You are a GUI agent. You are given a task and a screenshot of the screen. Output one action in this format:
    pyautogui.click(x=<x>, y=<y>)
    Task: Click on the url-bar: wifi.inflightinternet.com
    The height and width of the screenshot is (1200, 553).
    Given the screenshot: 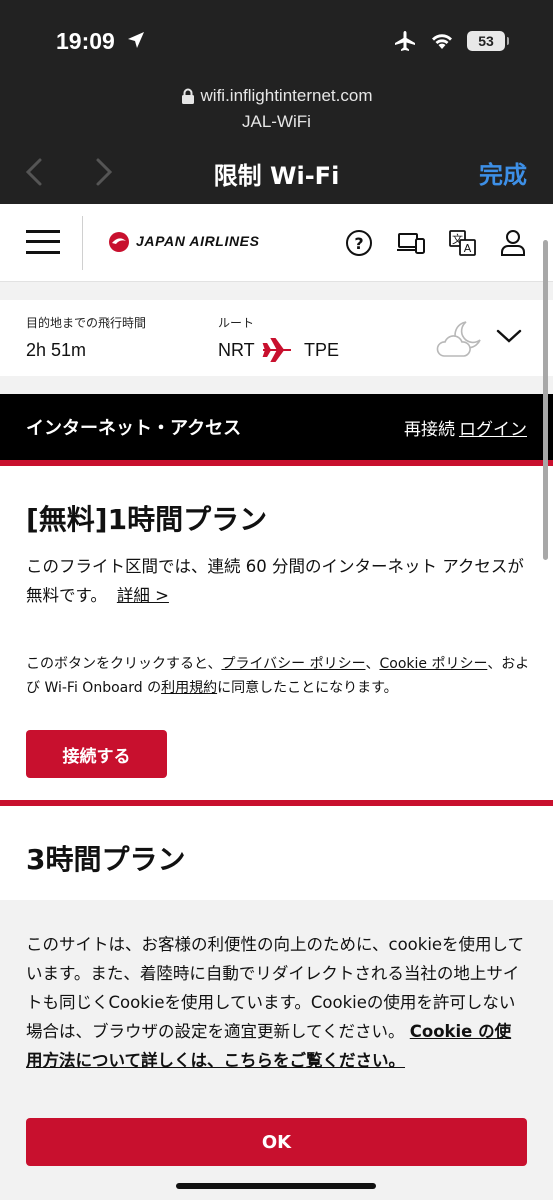 What is the action you would take?
    pyautogui.click(x=276, y=96)
    